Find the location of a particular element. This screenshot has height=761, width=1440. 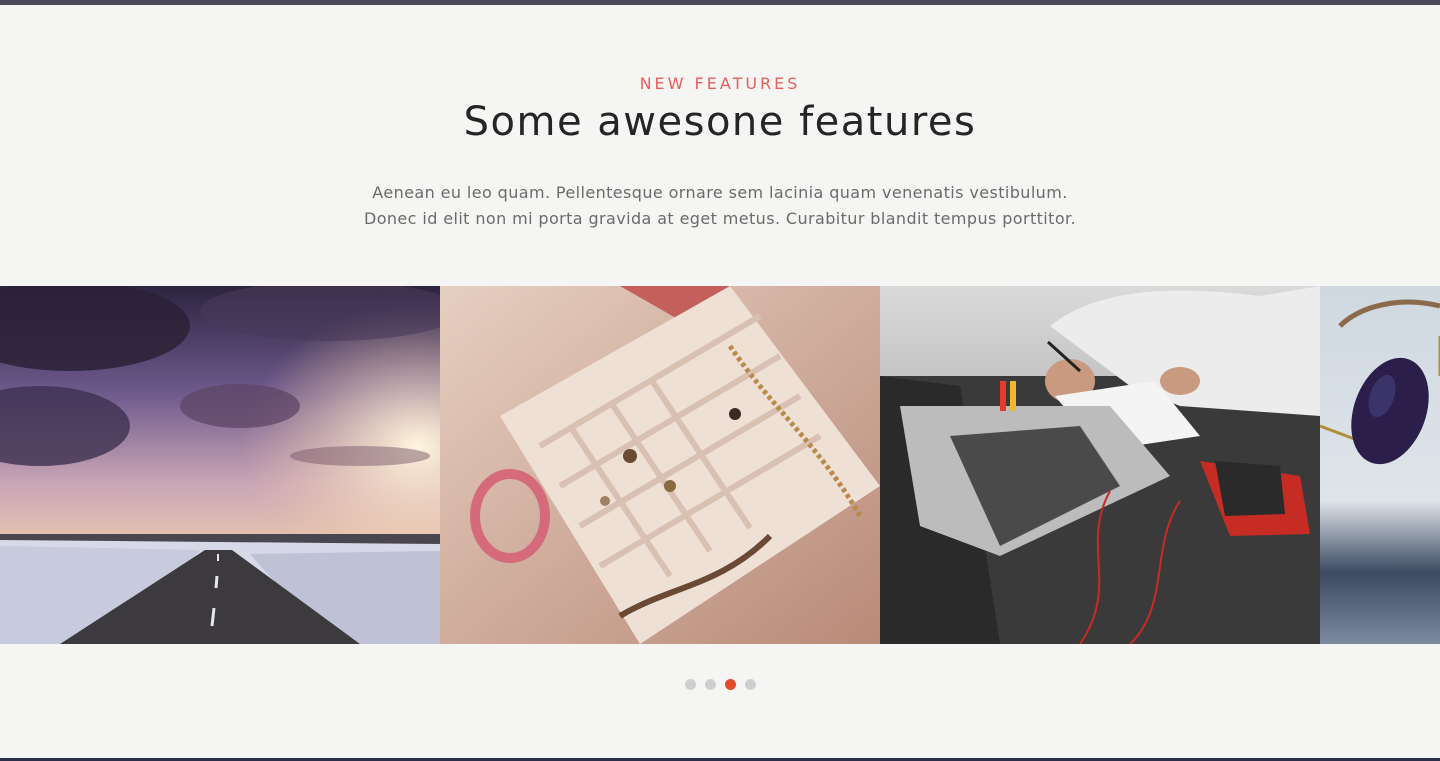

slide-laptop-desk is located at coordinates (1100, 465).